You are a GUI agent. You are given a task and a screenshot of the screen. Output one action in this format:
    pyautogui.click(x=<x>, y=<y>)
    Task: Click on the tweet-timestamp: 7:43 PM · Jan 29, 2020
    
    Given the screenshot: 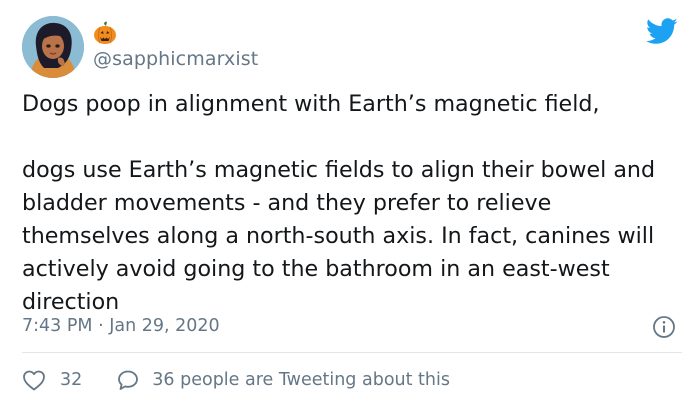 What is the action you would take?
    pyautogui.click(x=121, y=326)
    